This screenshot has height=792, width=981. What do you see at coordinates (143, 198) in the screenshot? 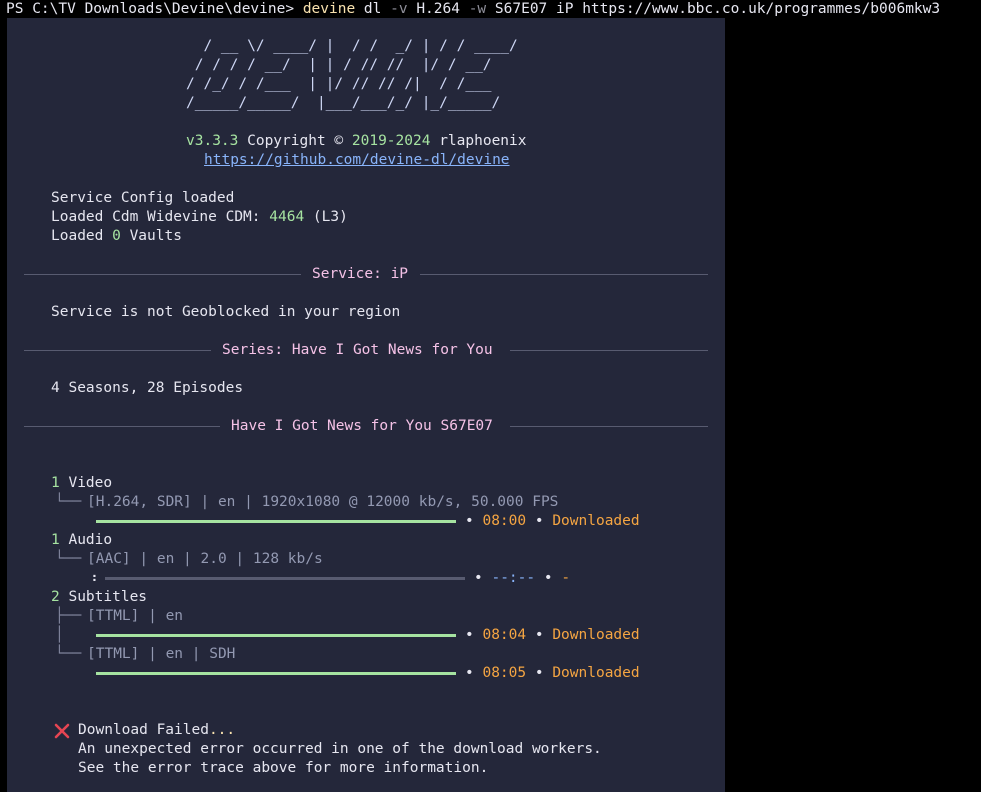
I see `log-service-config: Service Config loaded` at bounding box center [143, 198].